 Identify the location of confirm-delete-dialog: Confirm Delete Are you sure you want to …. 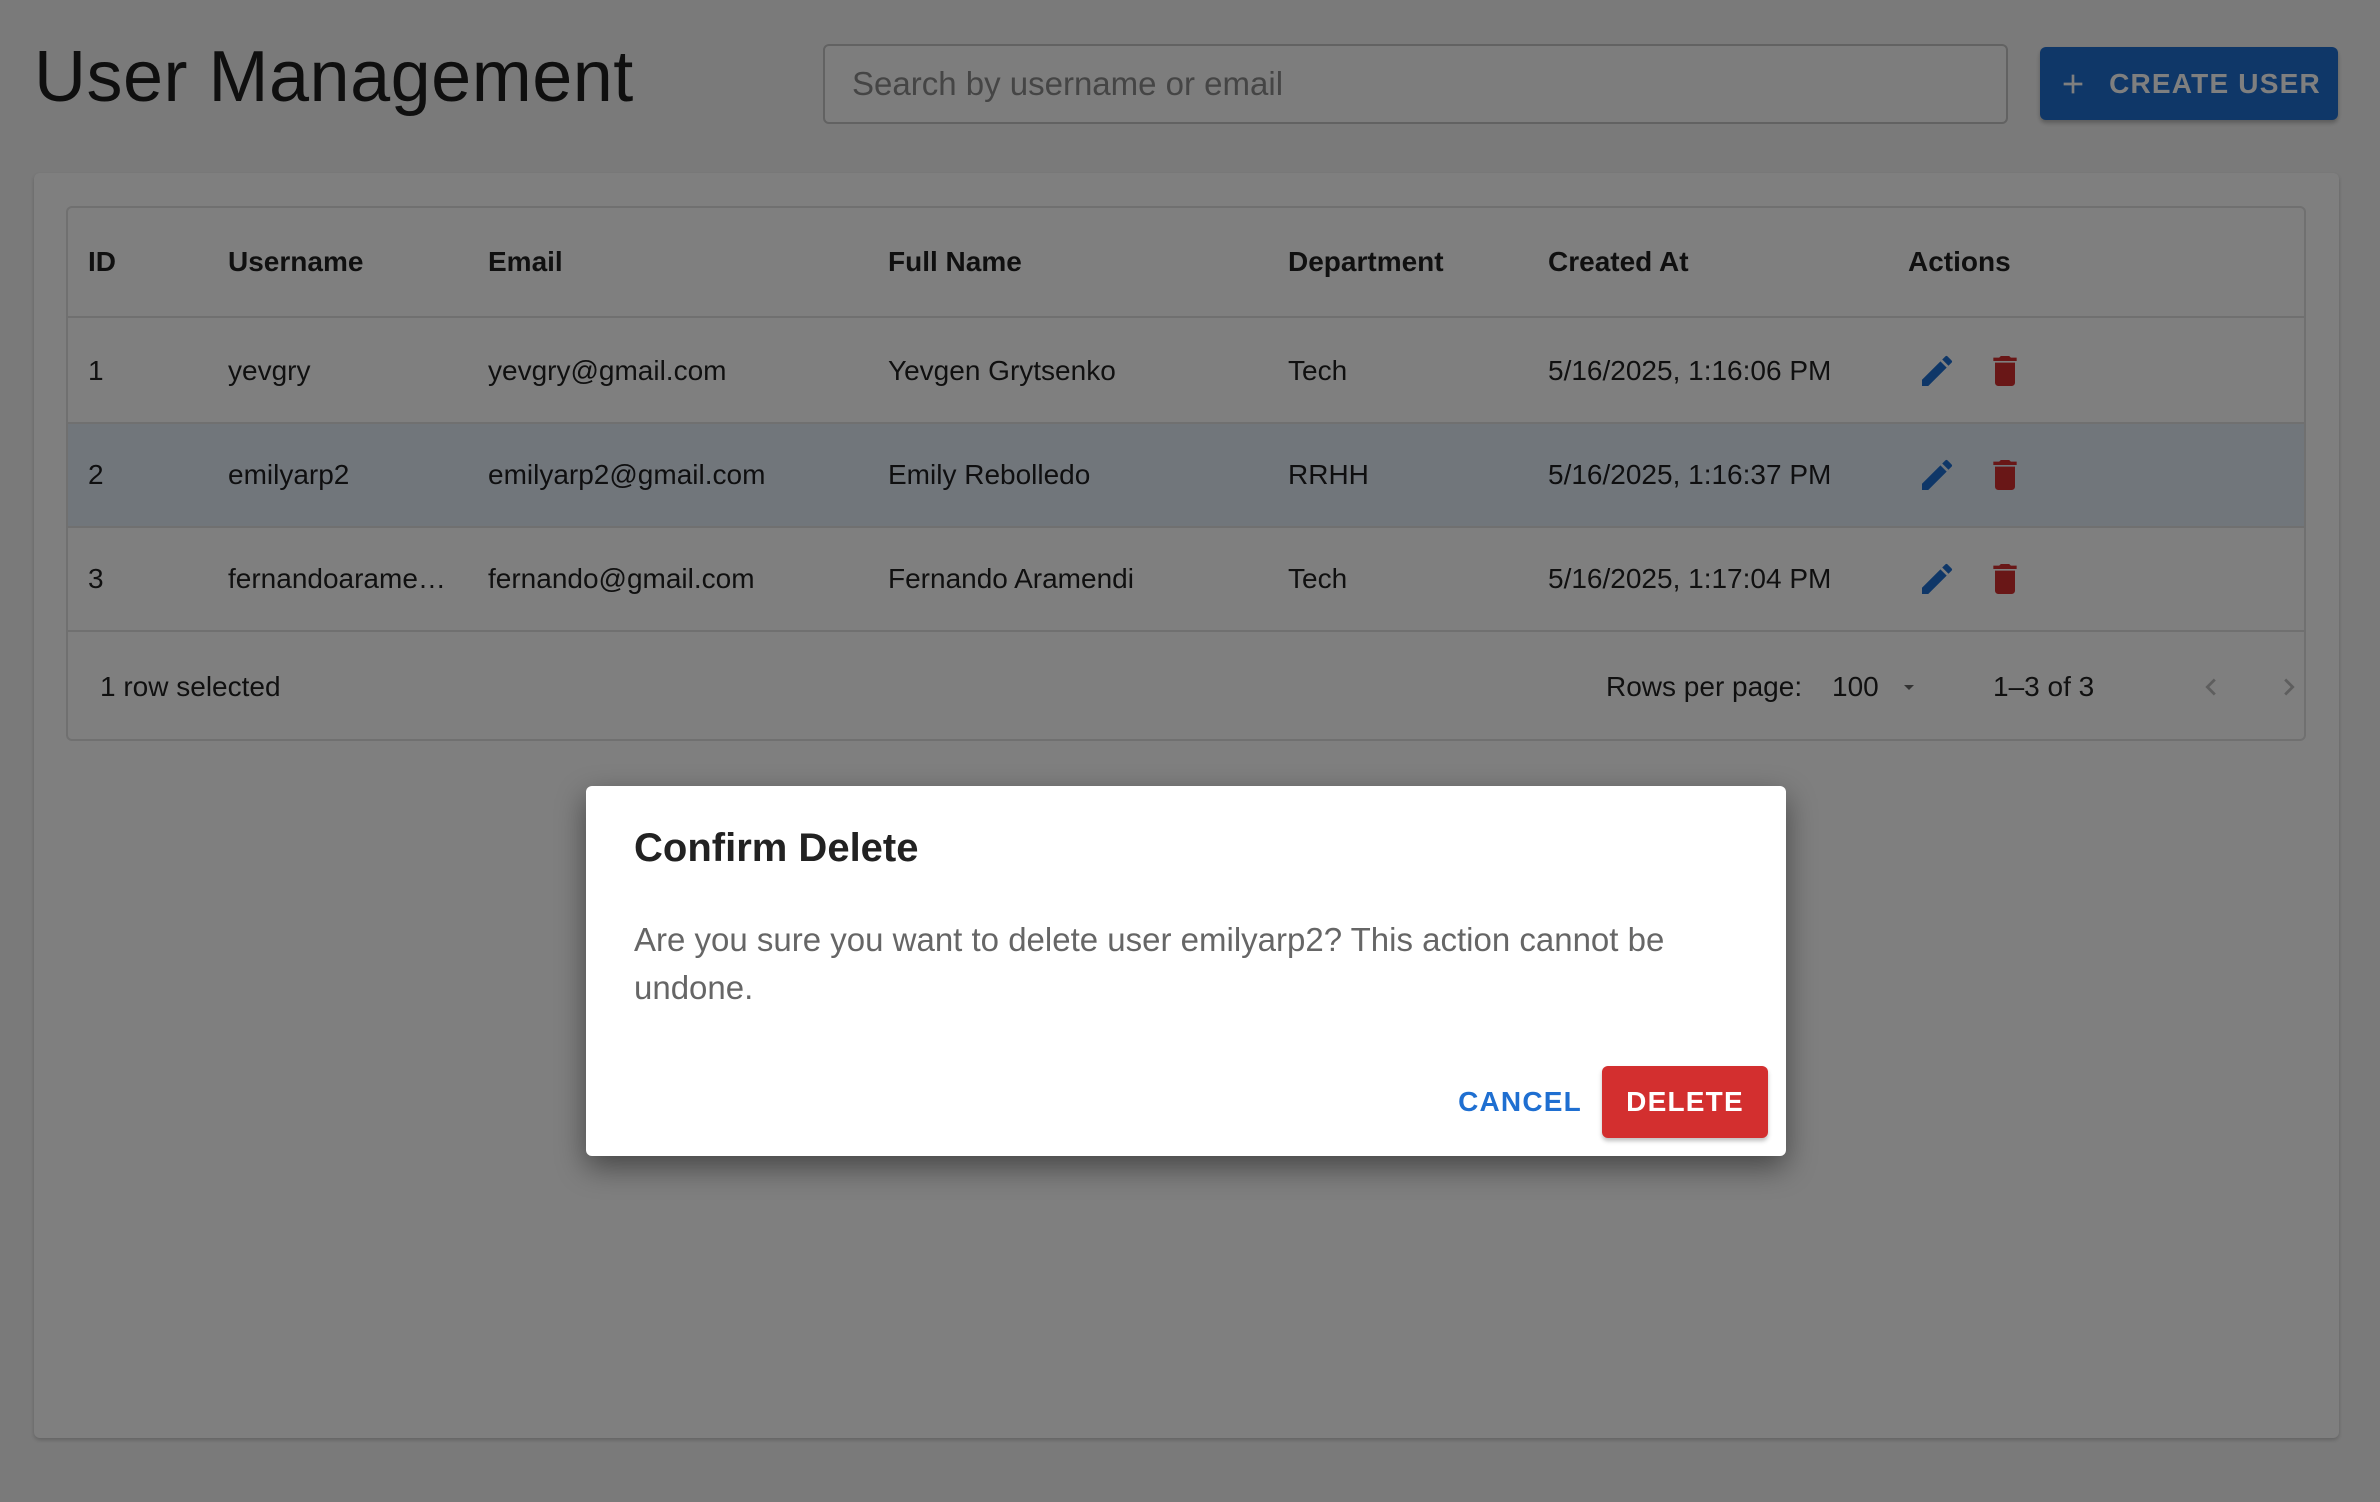
(1186, 971).